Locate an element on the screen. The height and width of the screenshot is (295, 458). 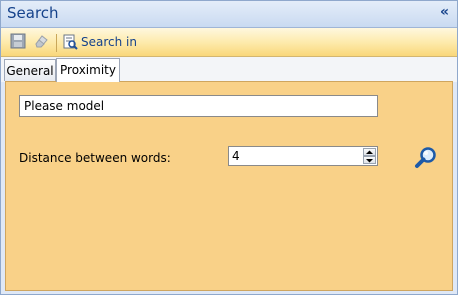
toolbar-separator is located at coordinates (56, 43).